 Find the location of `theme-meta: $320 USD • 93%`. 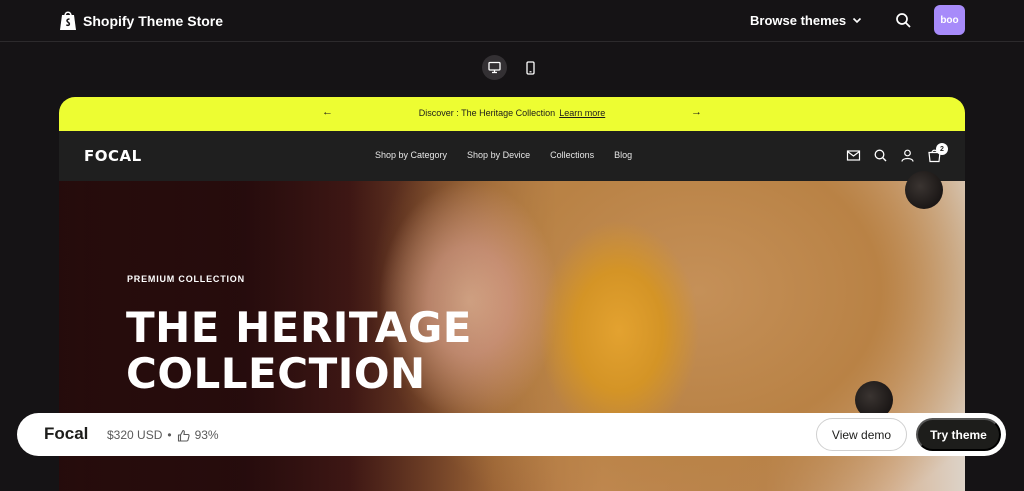

theme-meta: $320 USD • 93% is located at coordinates (163, 435).